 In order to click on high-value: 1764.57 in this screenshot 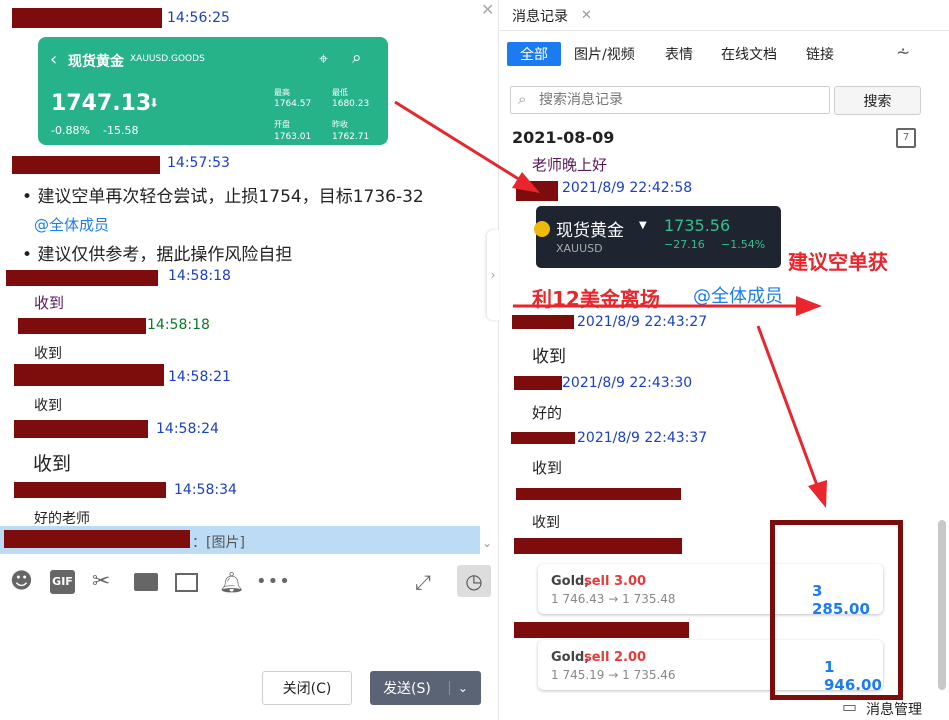, I will do `click(293, 104)`.